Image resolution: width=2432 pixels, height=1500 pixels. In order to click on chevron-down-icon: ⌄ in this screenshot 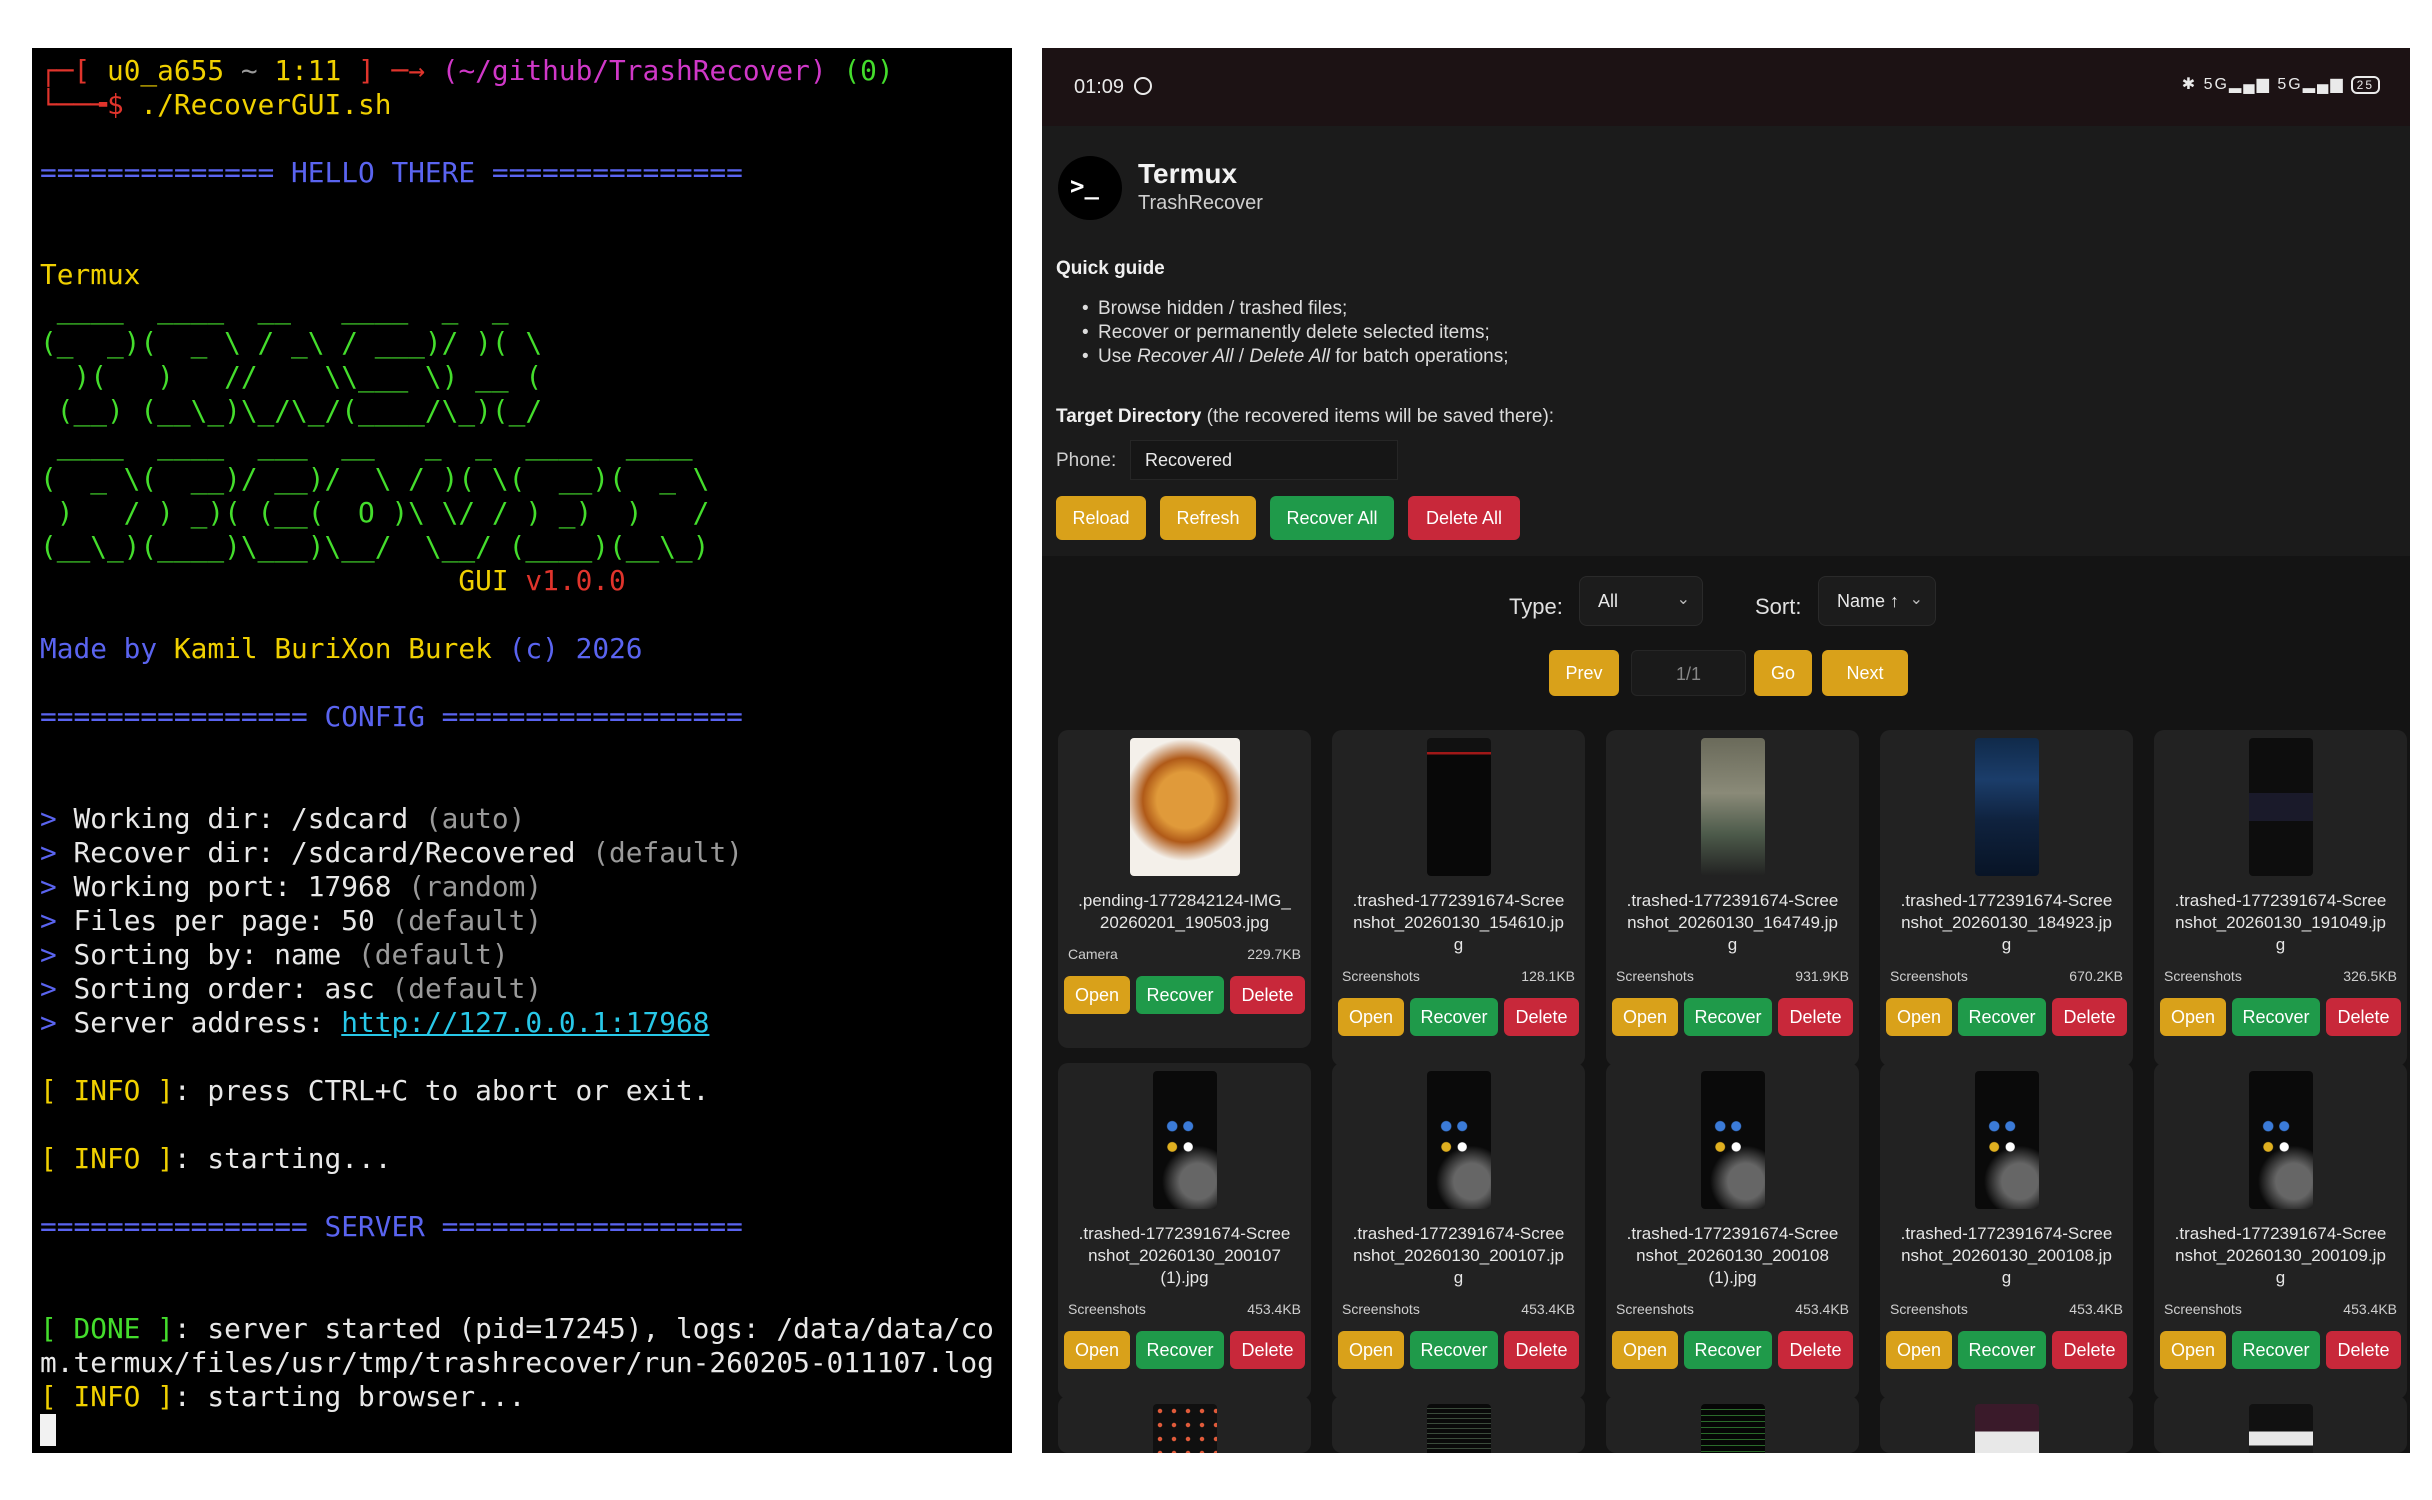, I will do `click(1916, 599)`.